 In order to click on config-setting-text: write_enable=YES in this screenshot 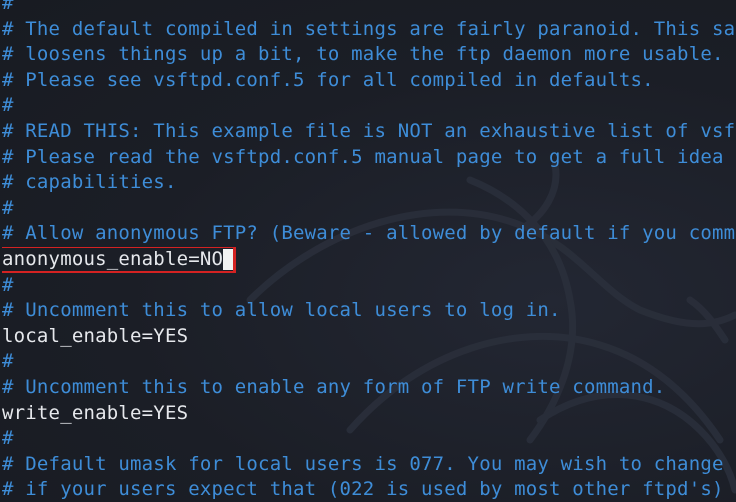, I will do `click(95, 412)`.